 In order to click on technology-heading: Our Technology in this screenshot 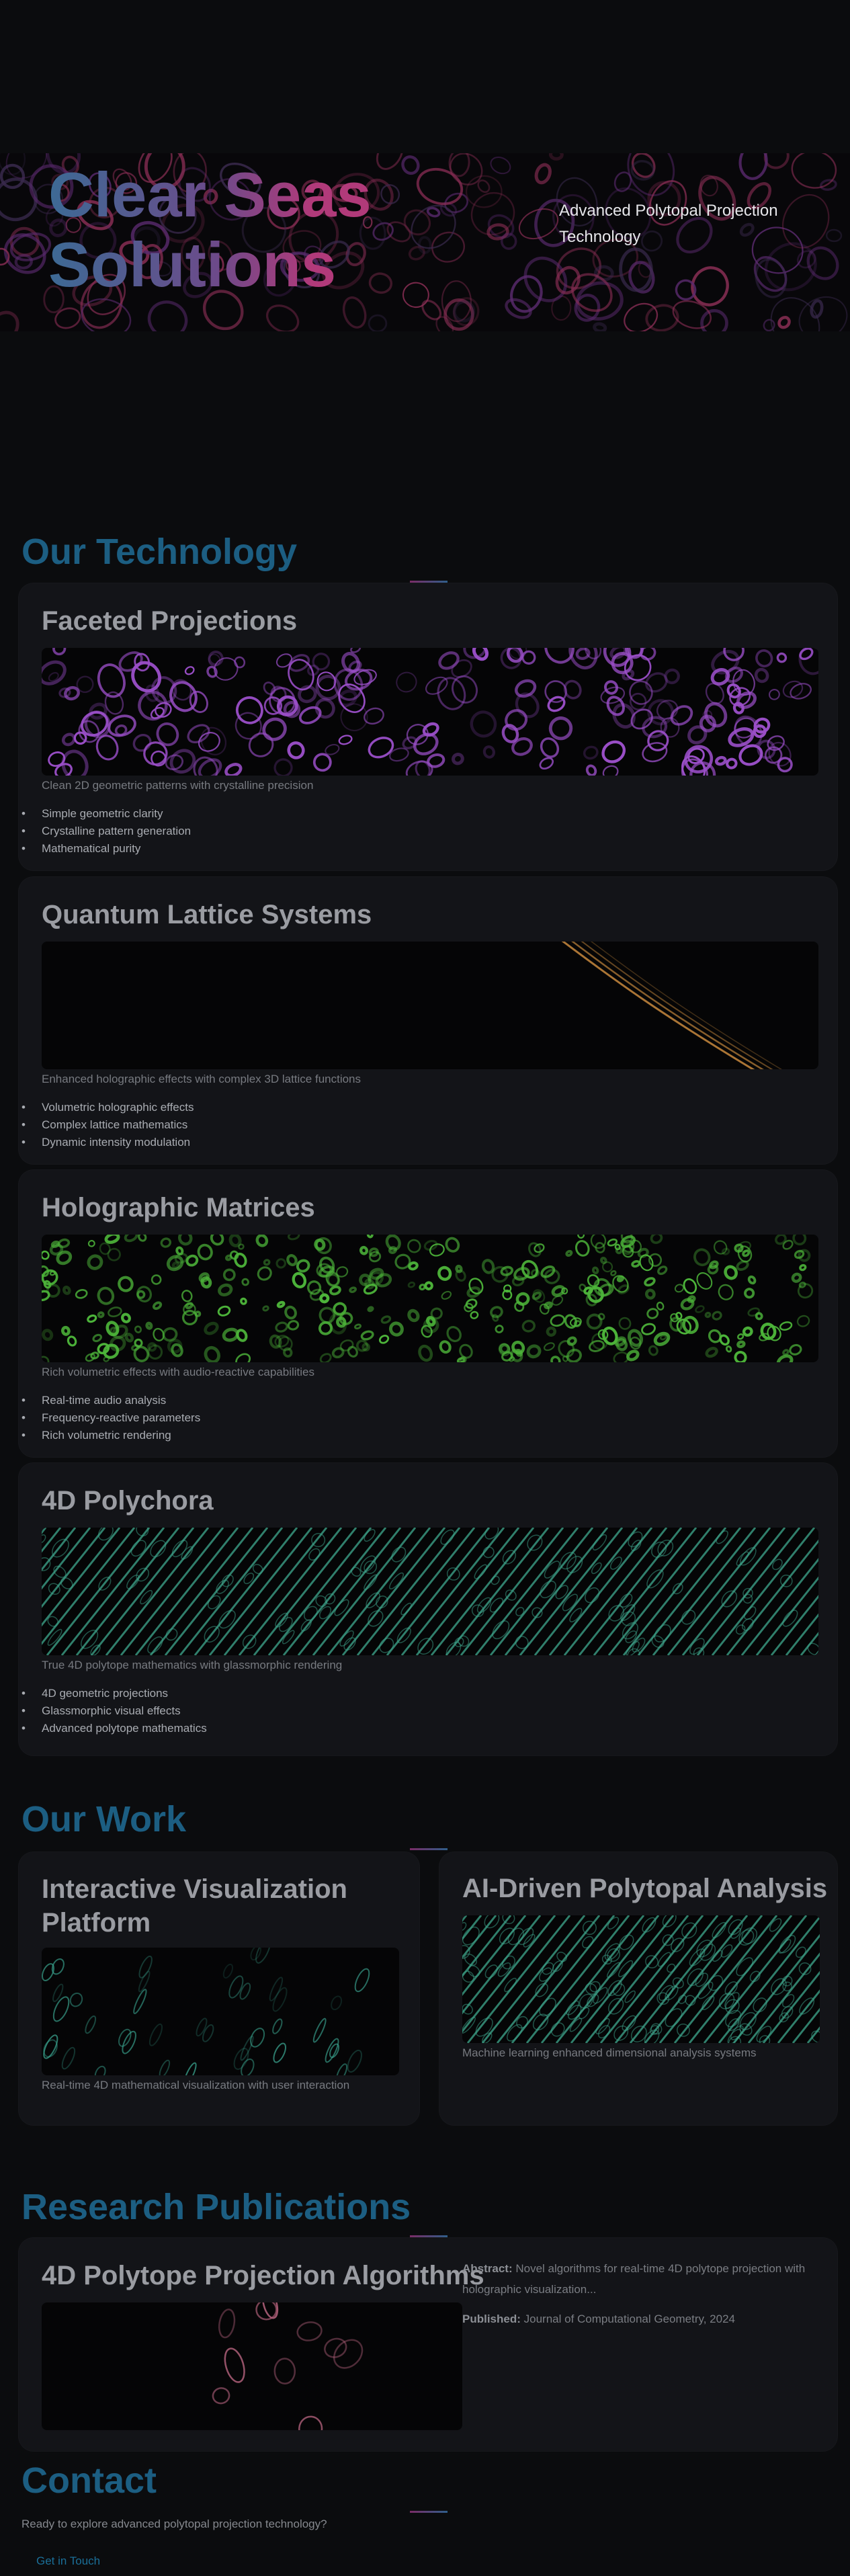, I will do `click(160, 552)`.